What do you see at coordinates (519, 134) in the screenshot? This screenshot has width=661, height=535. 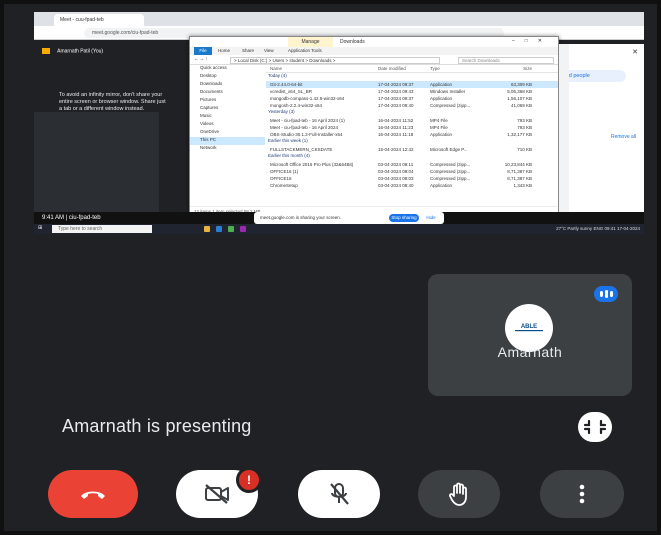 I see `file-size: 1,32,177 KB` at bounding box center [519, 134].